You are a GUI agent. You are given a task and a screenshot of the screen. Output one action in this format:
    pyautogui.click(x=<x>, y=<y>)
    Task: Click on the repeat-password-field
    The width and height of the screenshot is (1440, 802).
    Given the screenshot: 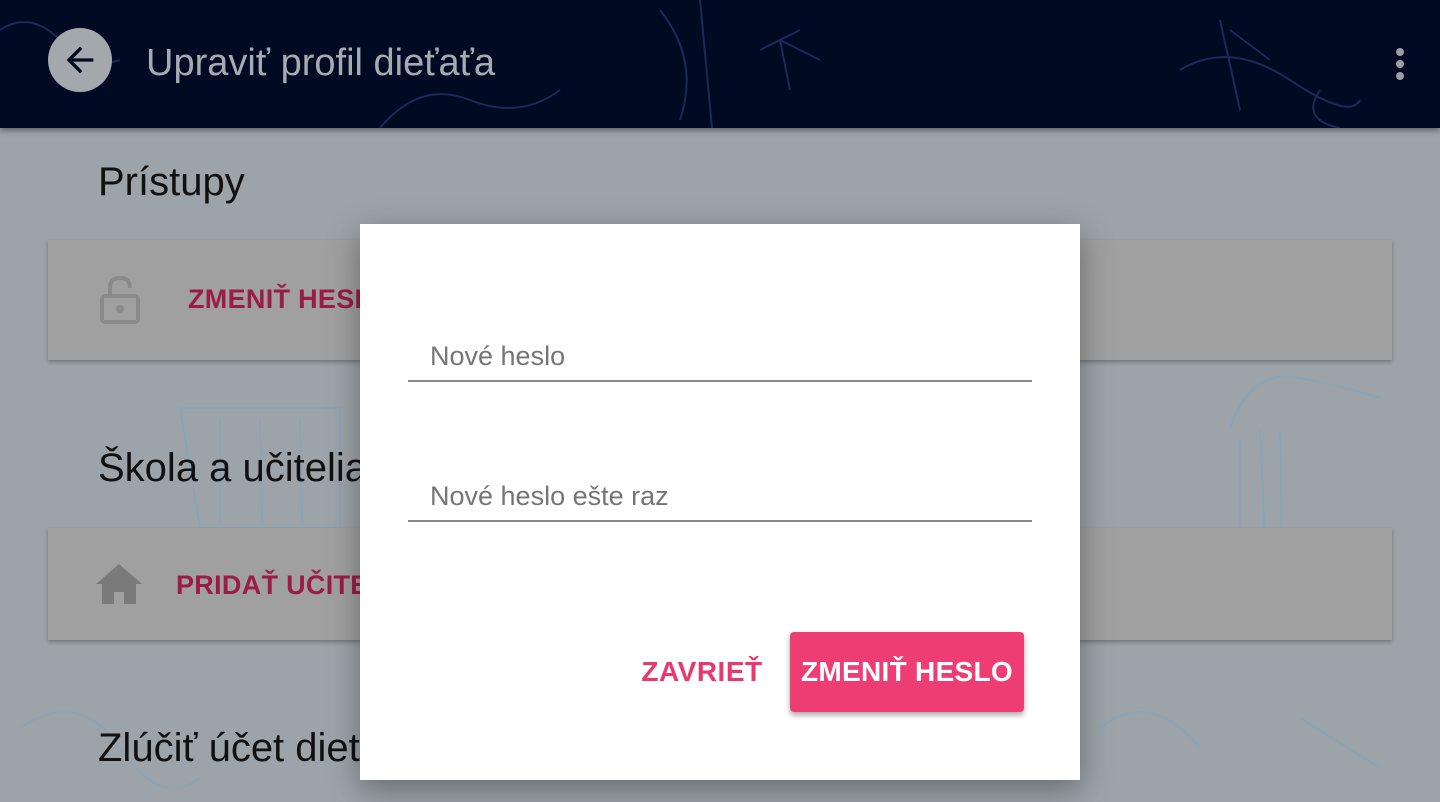 What is the action you would take?
    pyautogui.click(x=731, y=491)
    